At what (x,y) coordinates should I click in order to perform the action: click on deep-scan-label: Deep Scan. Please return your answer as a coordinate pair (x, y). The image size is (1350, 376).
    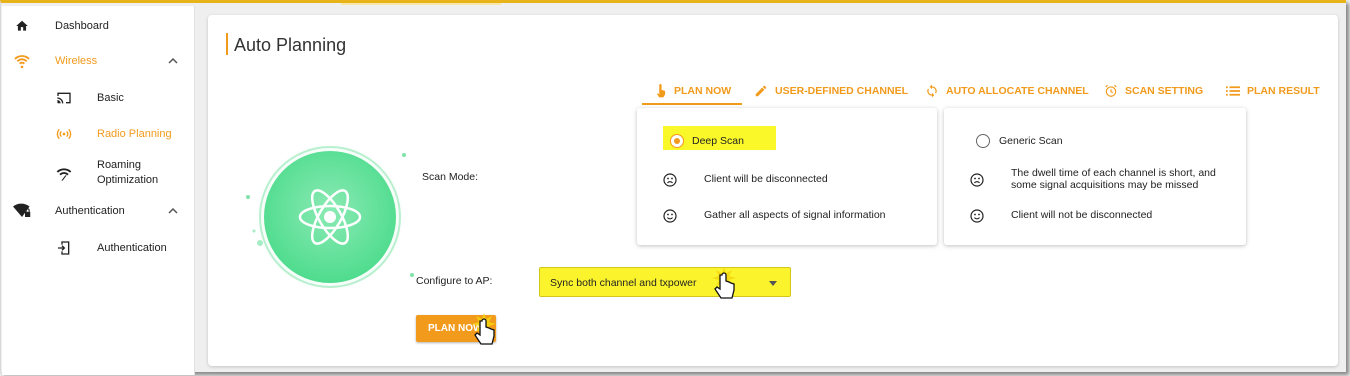
    Looking at the image, I should click on (718, 141).